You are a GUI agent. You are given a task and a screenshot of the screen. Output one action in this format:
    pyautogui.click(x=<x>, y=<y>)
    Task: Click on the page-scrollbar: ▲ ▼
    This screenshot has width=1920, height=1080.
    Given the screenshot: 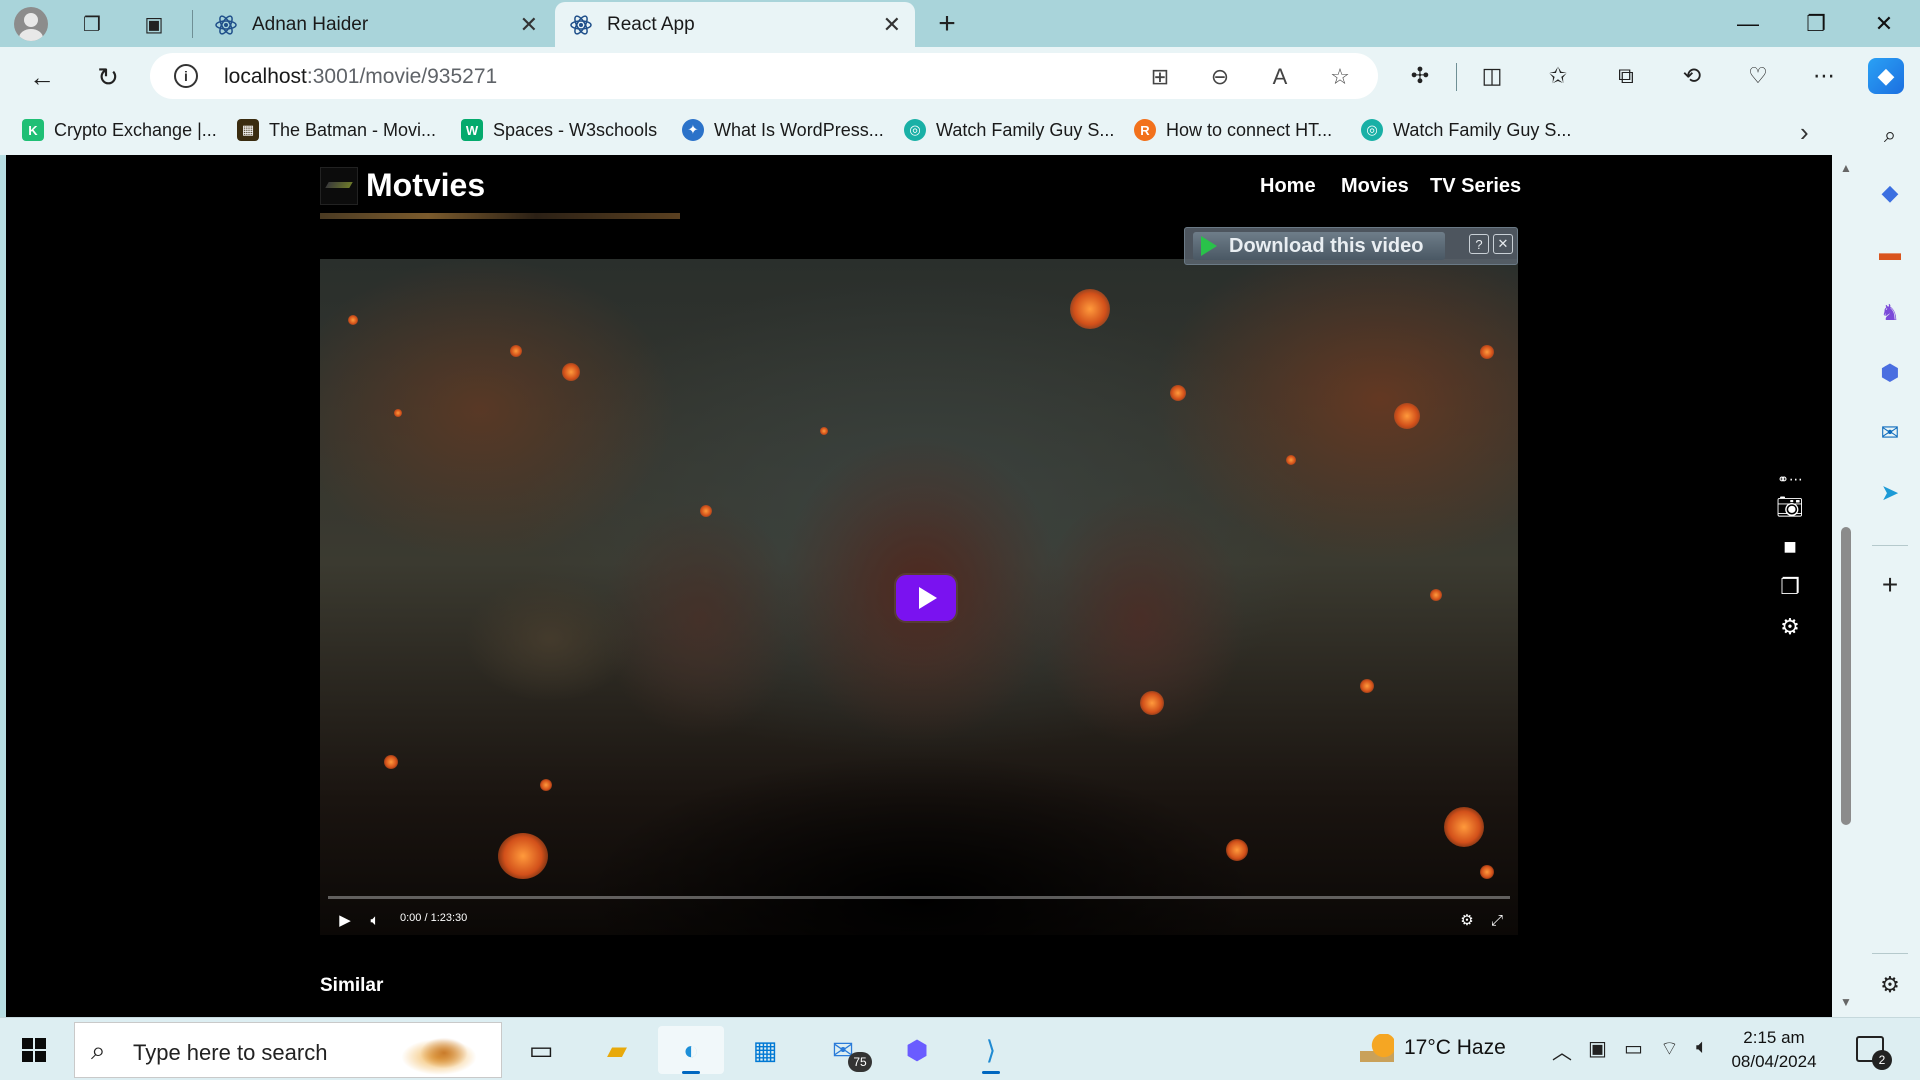 What is the action you would take?
    pyautogui.click(x=1846, y=586)
    